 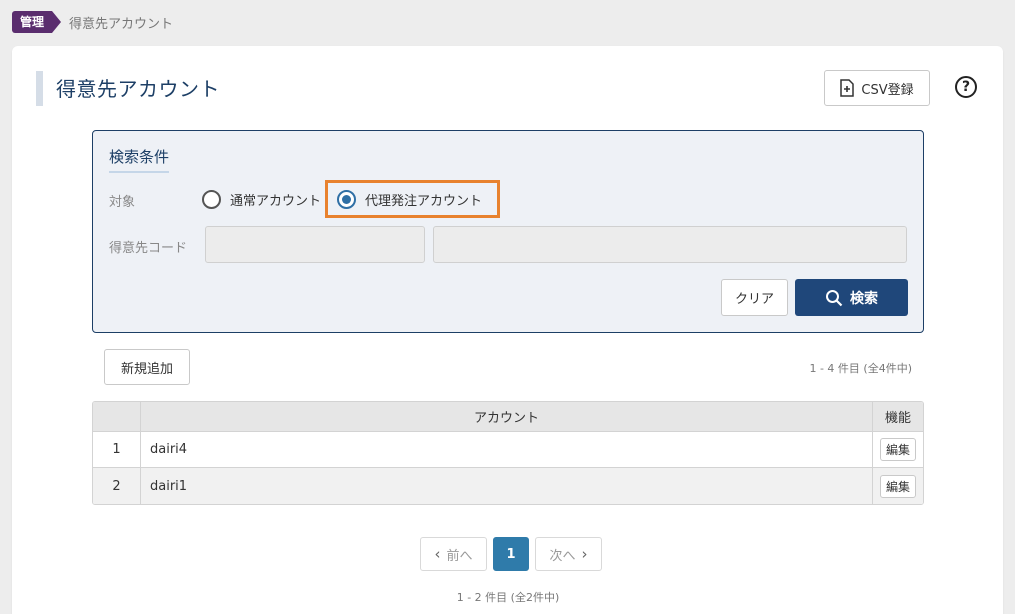 I want to click on page-number-current: 1, so click(x=511, y=554).